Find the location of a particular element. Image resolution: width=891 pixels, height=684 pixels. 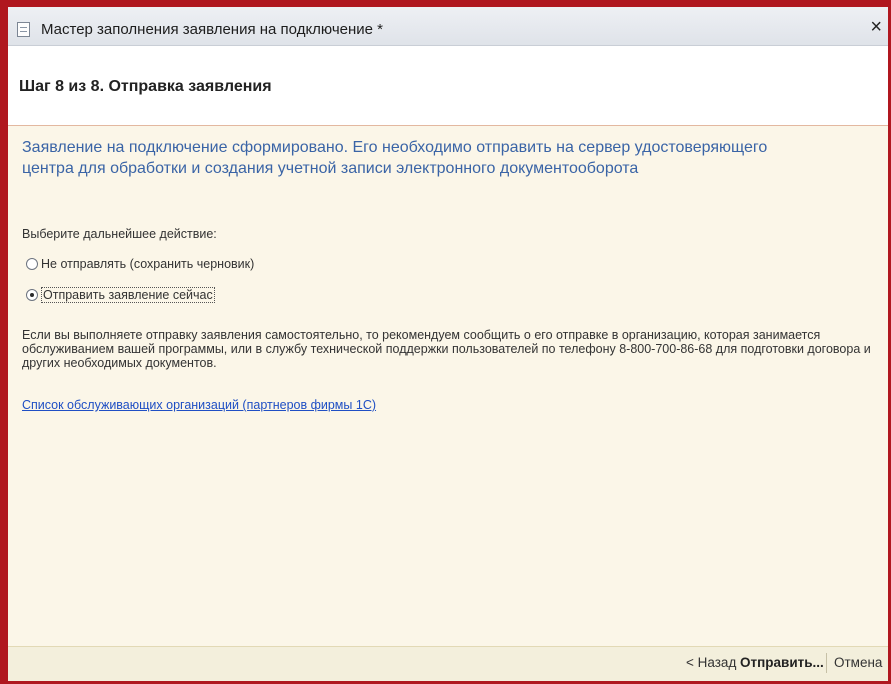

back-button: < Назад is located at coordinates (711, 662).